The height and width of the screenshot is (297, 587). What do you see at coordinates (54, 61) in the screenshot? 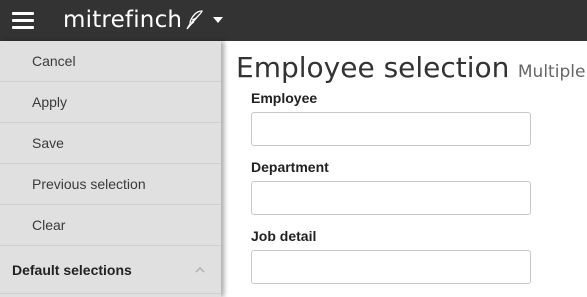
I see `menu-item-label: Cancel` at bounding box center [54, 61].